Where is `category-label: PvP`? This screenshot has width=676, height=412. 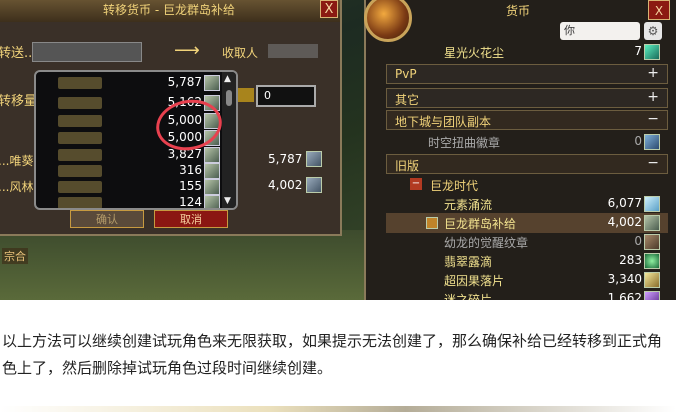 category-label: PvP is located at coordinates (406, 74).